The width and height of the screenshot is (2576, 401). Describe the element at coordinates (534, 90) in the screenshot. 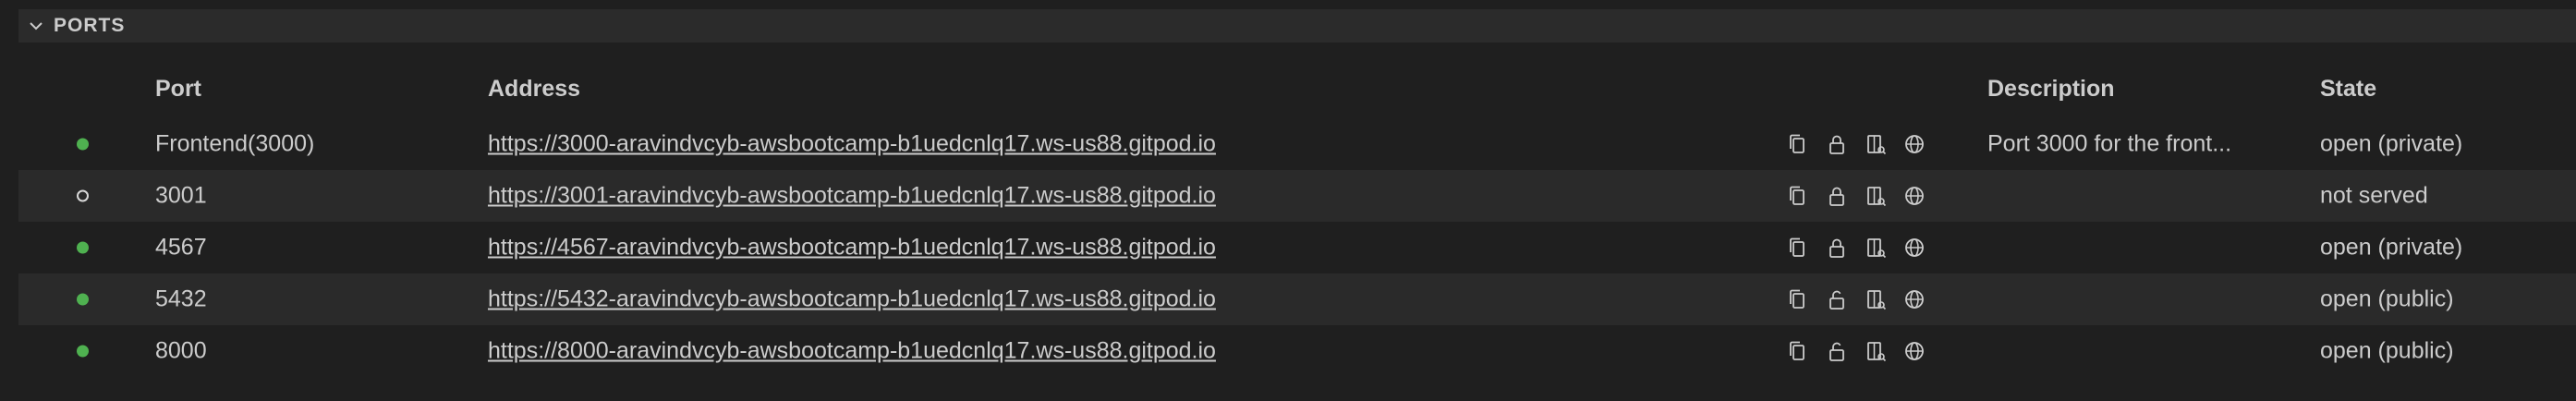

I see `column-header-address: Address` at that location.